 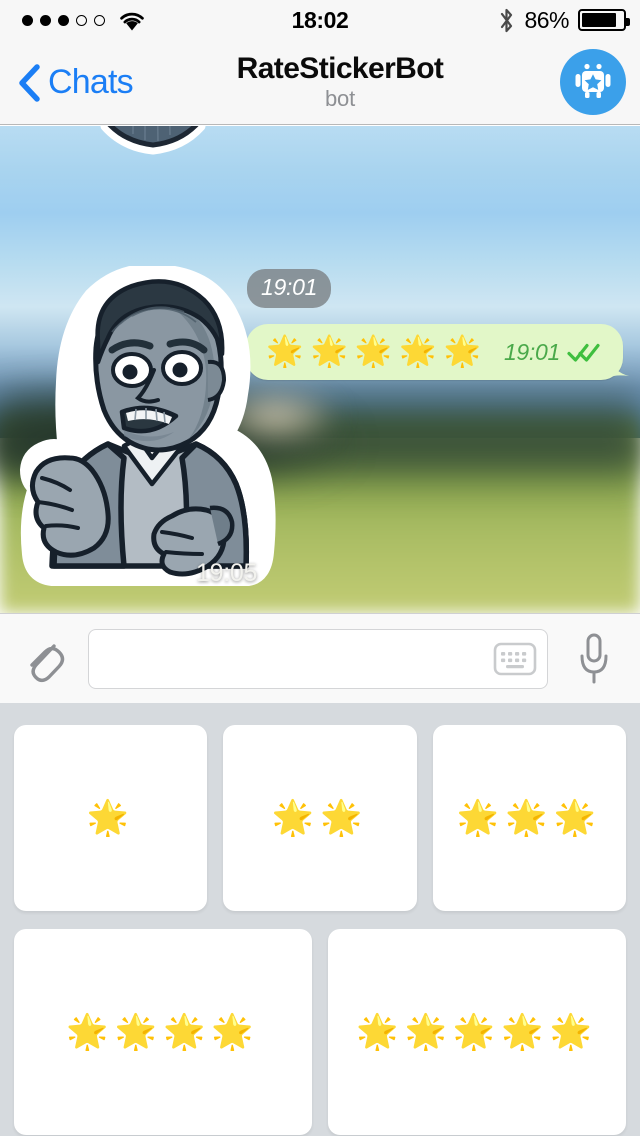 What do you see at coordinates (91, 82) in the screenshot?
I see `back-button-label: Chats` at bounding box center [91, 82].